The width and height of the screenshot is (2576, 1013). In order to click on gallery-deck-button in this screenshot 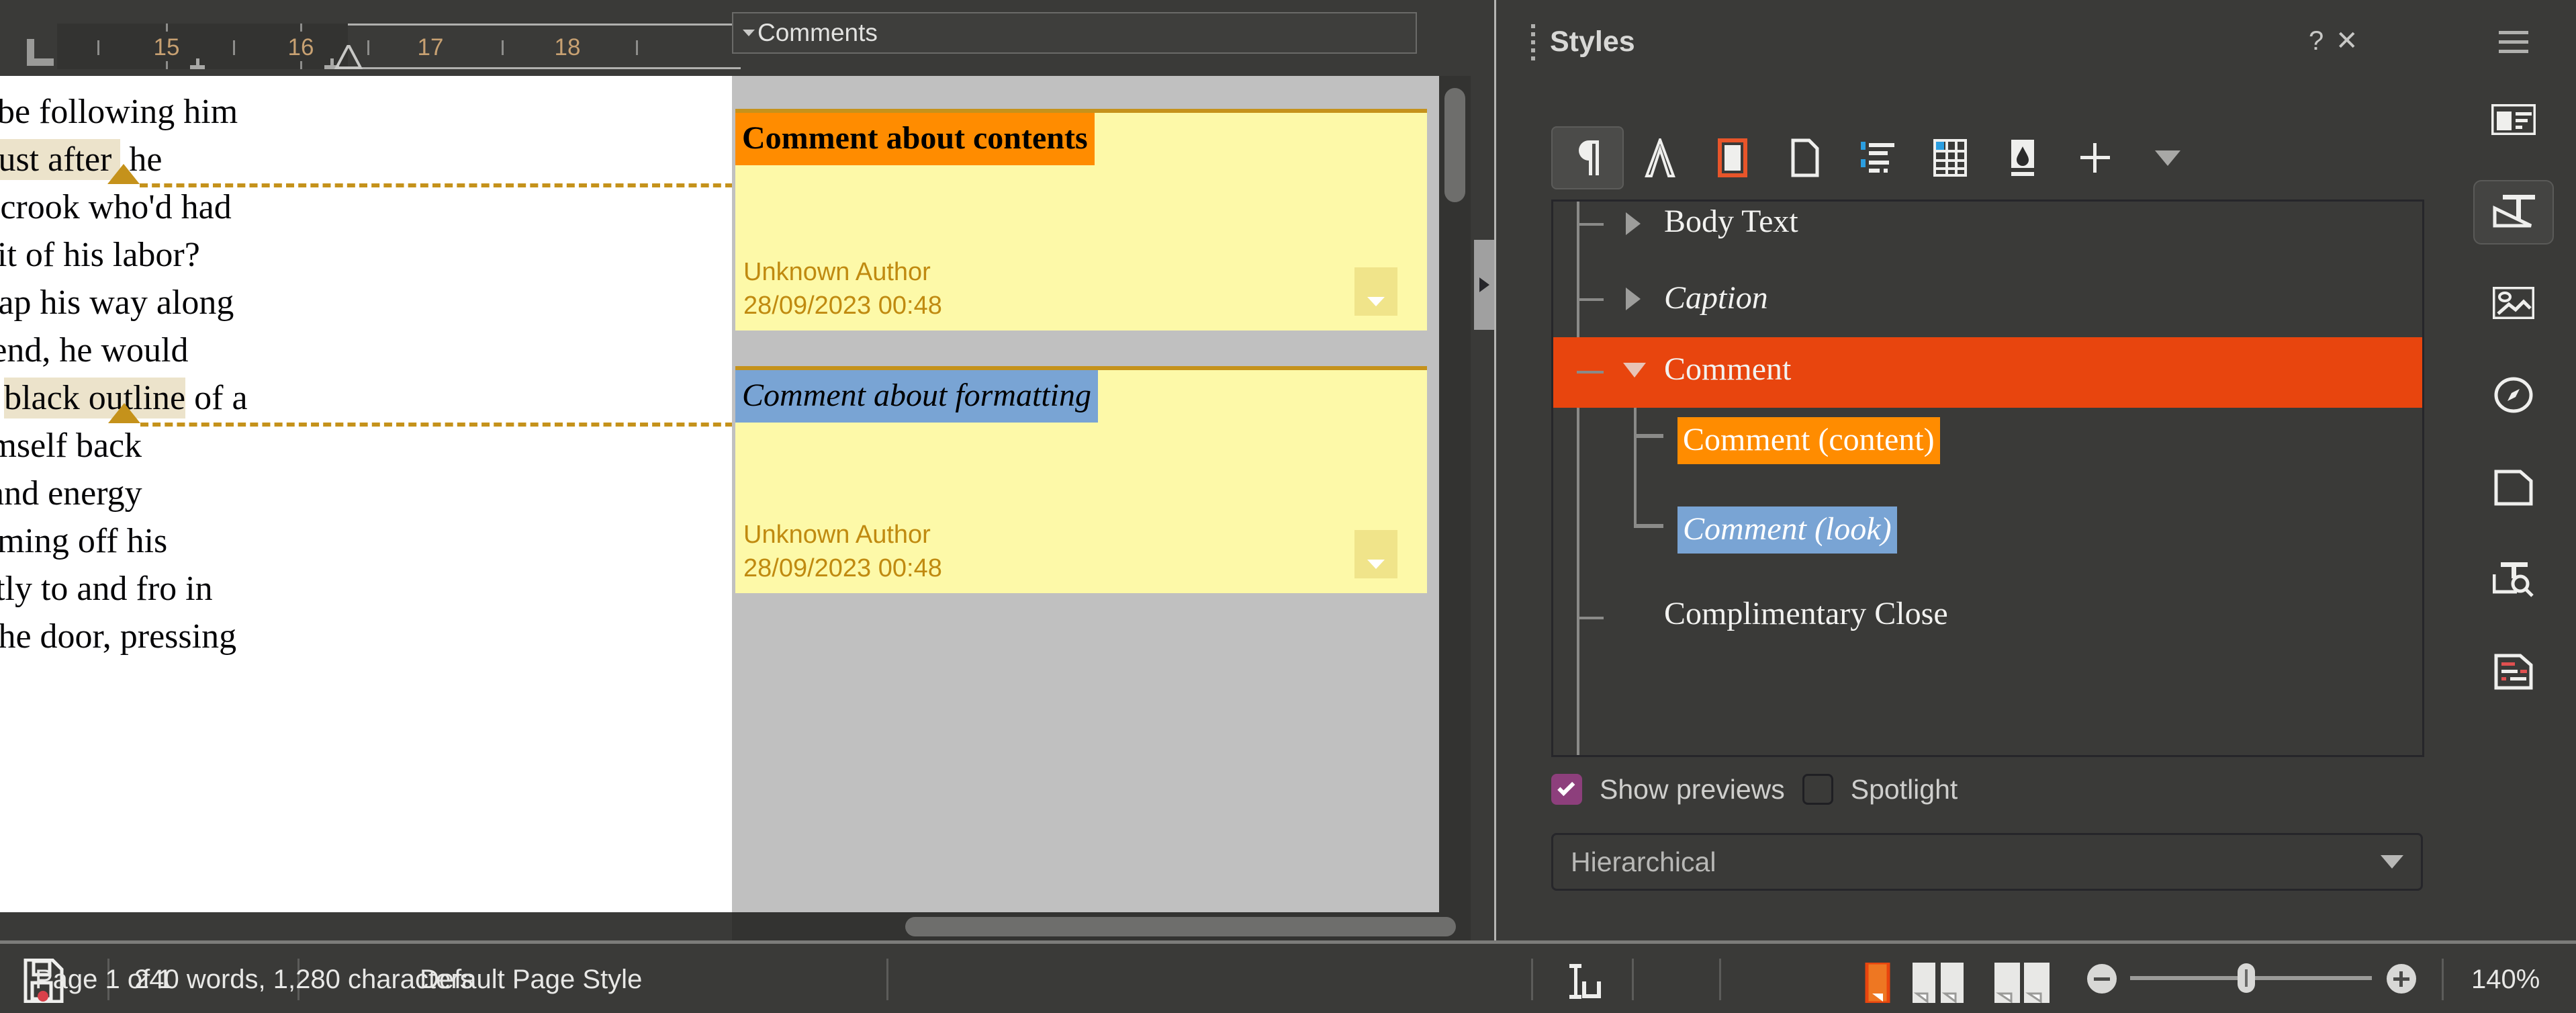, I will do `click(2513, 303)`.